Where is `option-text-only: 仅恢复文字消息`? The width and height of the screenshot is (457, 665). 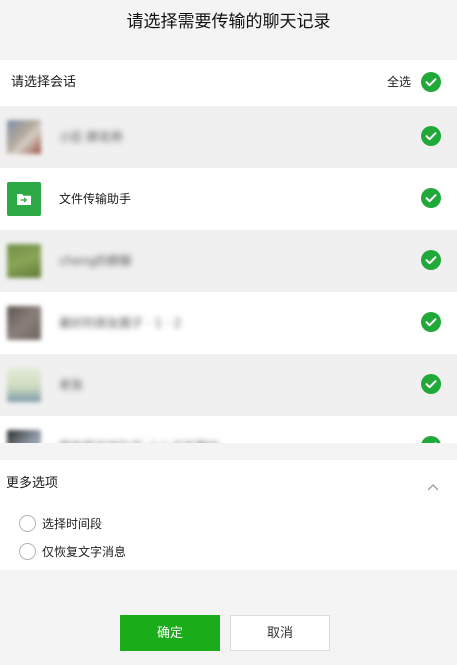
option-text-only: 仅恢复文字消息 is located at coordinates (72, 551).